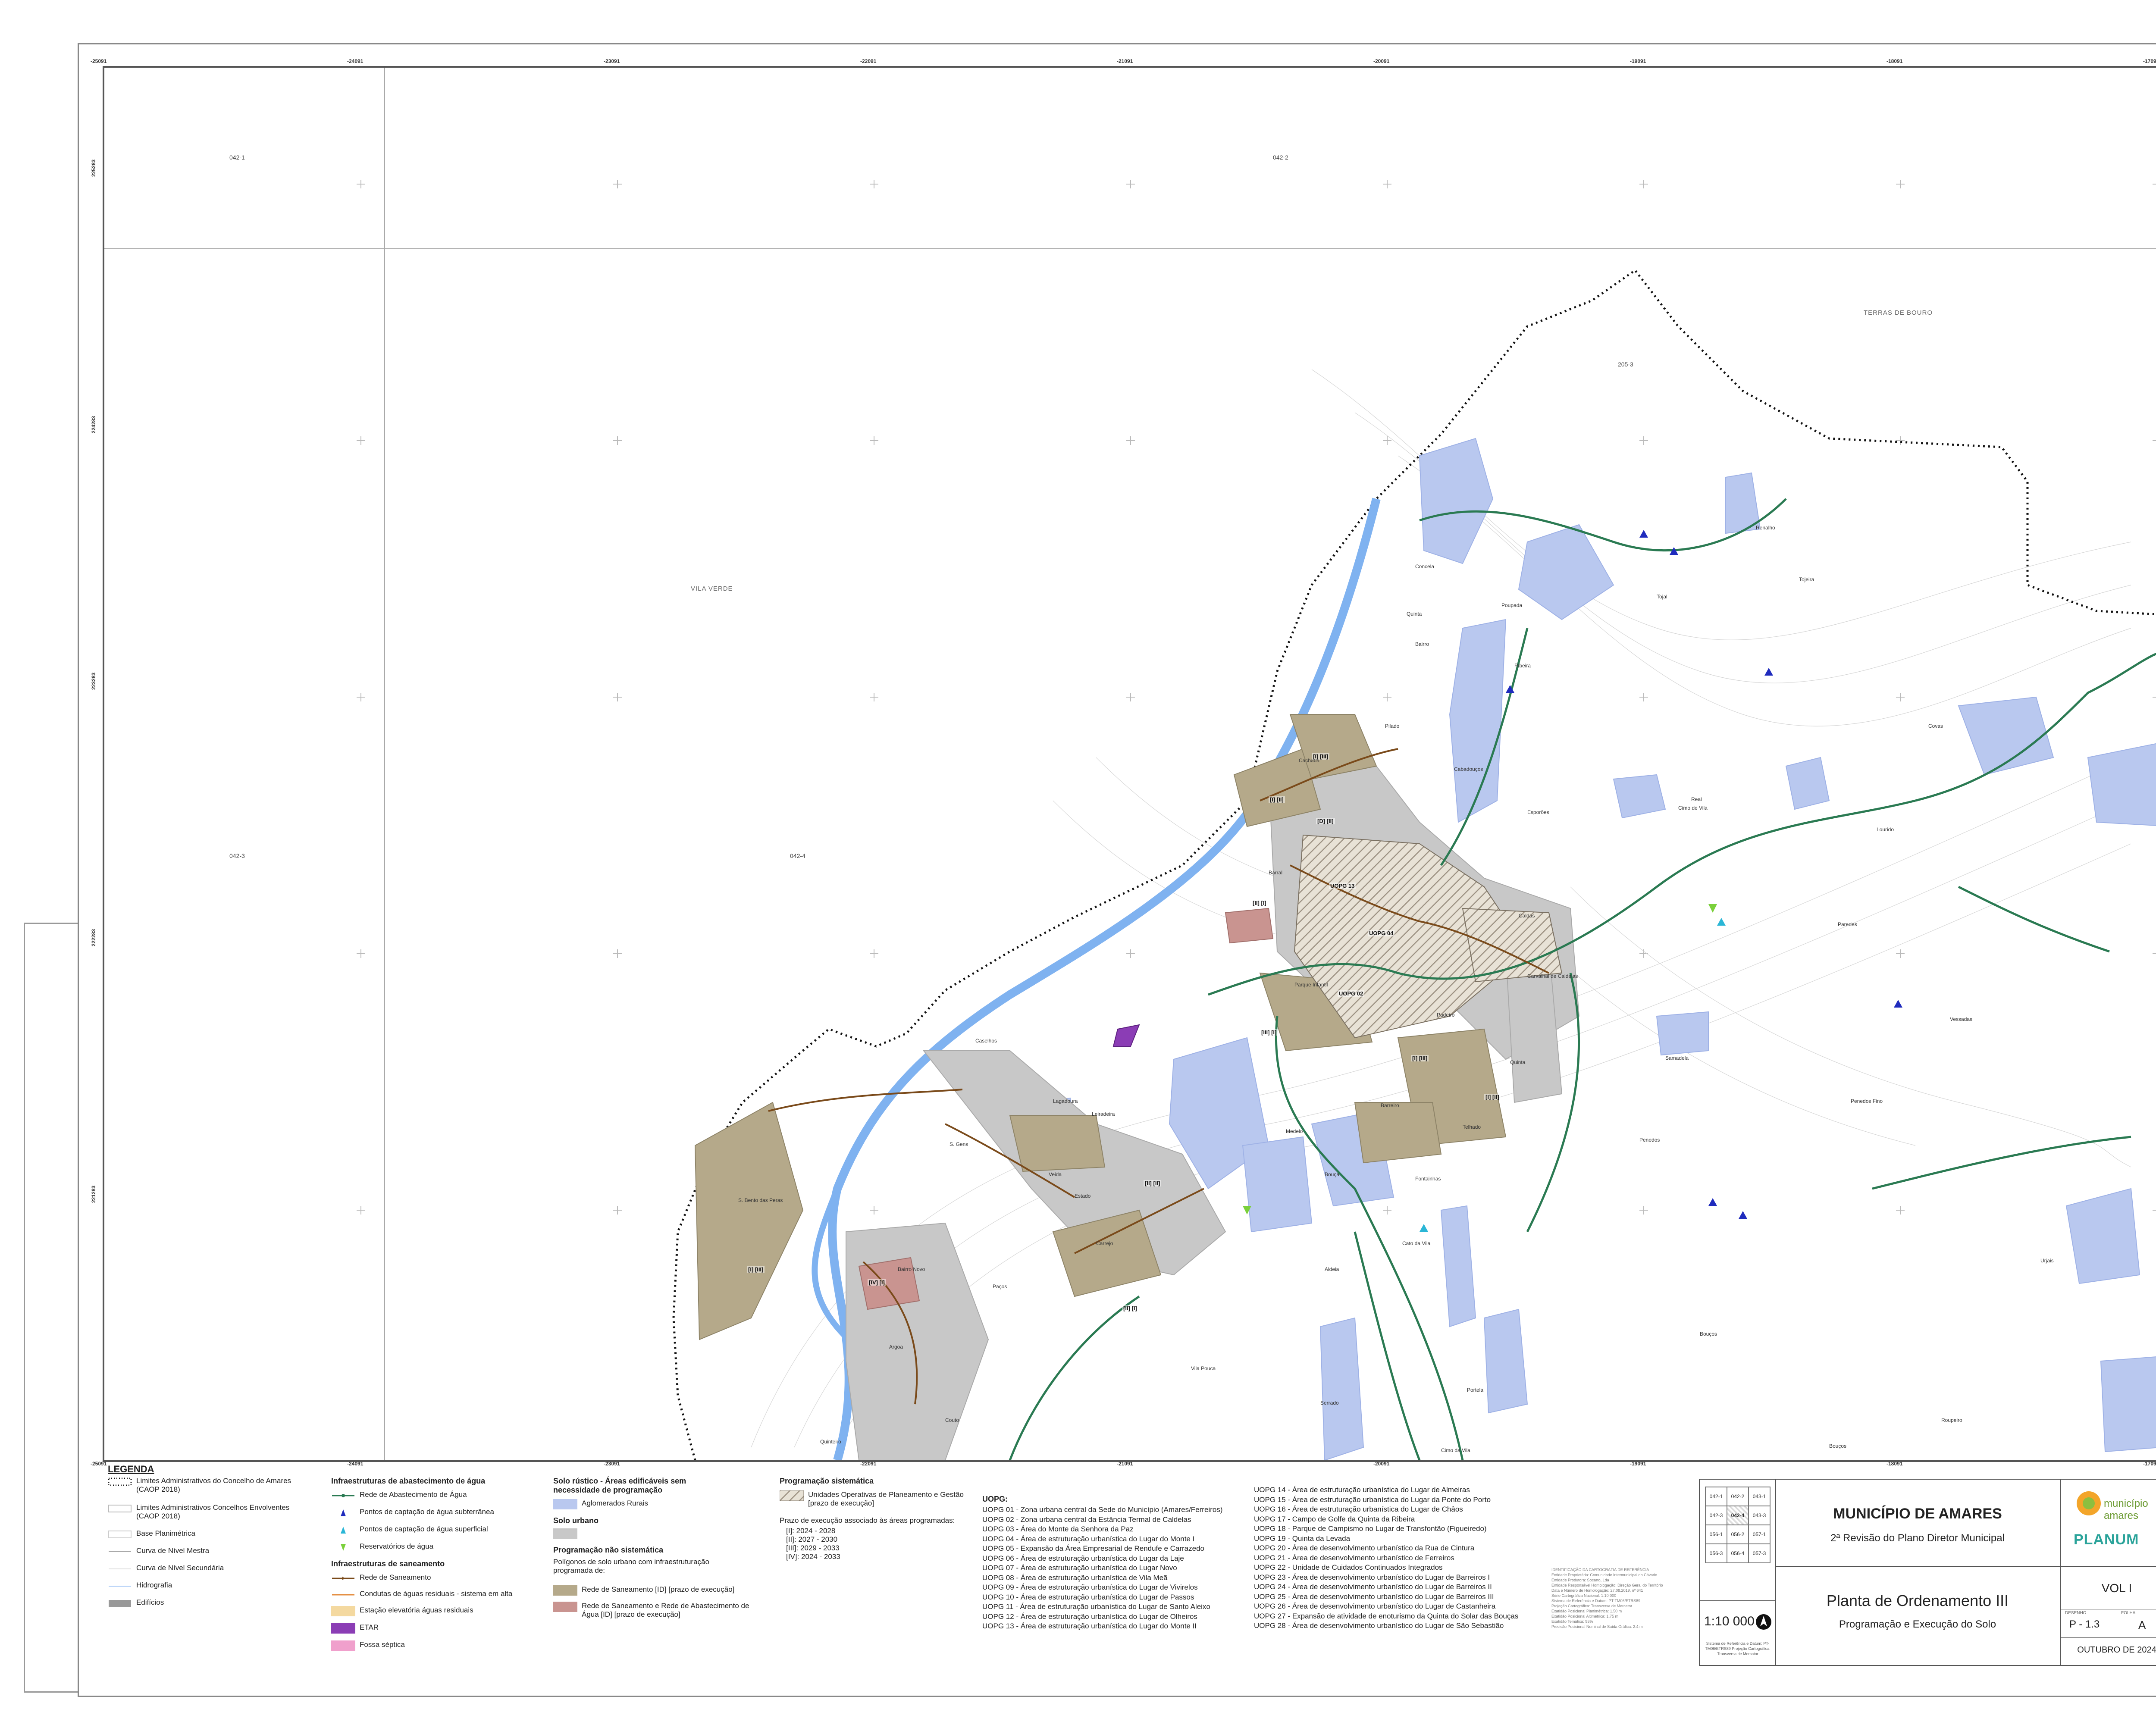  Describe the element at coordinates (813, 1548) in the screenshot. I see `period: [III]: 2029 - 2033` at that location.